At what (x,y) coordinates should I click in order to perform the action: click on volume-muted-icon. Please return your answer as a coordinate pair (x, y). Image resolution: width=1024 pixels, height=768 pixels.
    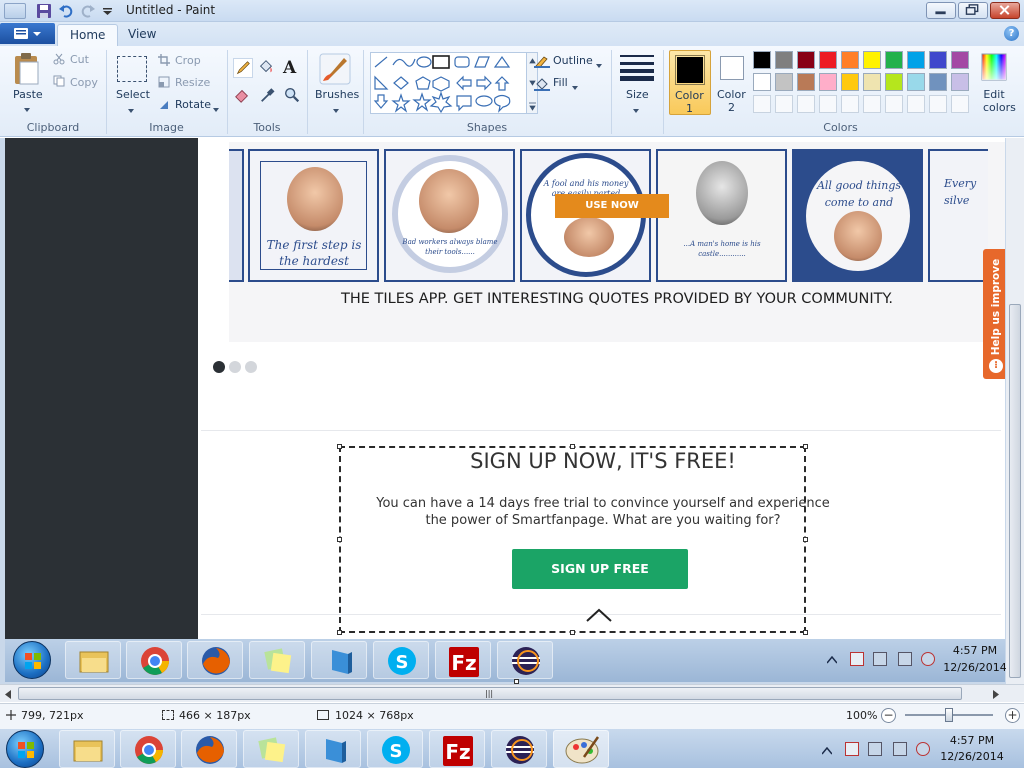
    Looking at the image, I should click on (923, 749).